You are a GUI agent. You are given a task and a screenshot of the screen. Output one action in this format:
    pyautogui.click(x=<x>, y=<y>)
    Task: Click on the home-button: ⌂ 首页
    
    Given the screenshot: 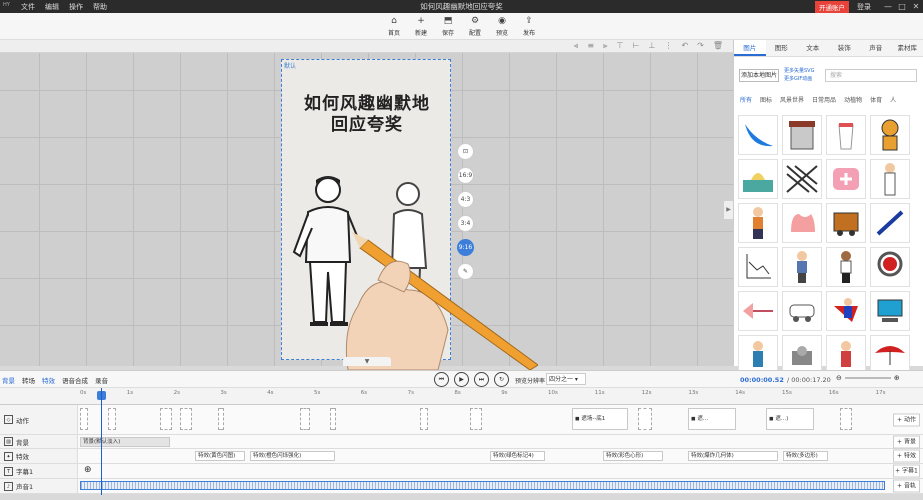 What is the action you would take?
    pyautogui.click(x=394, y=26)
    